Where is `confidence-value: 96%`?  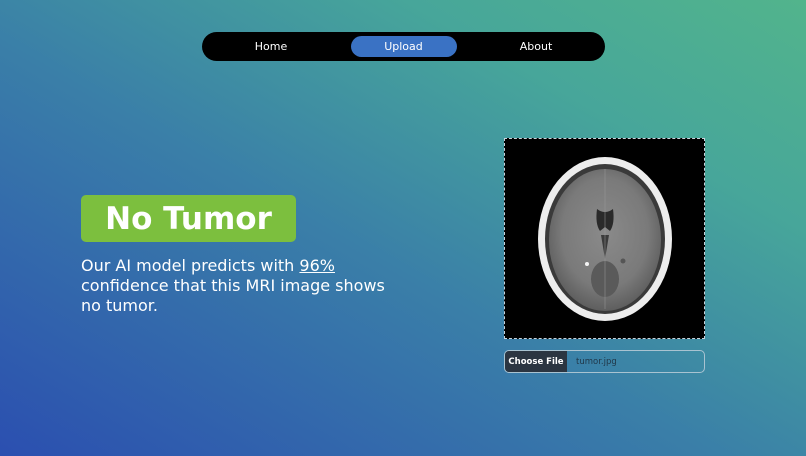 confidence-value: 96% is located at coordinates (317, 265).